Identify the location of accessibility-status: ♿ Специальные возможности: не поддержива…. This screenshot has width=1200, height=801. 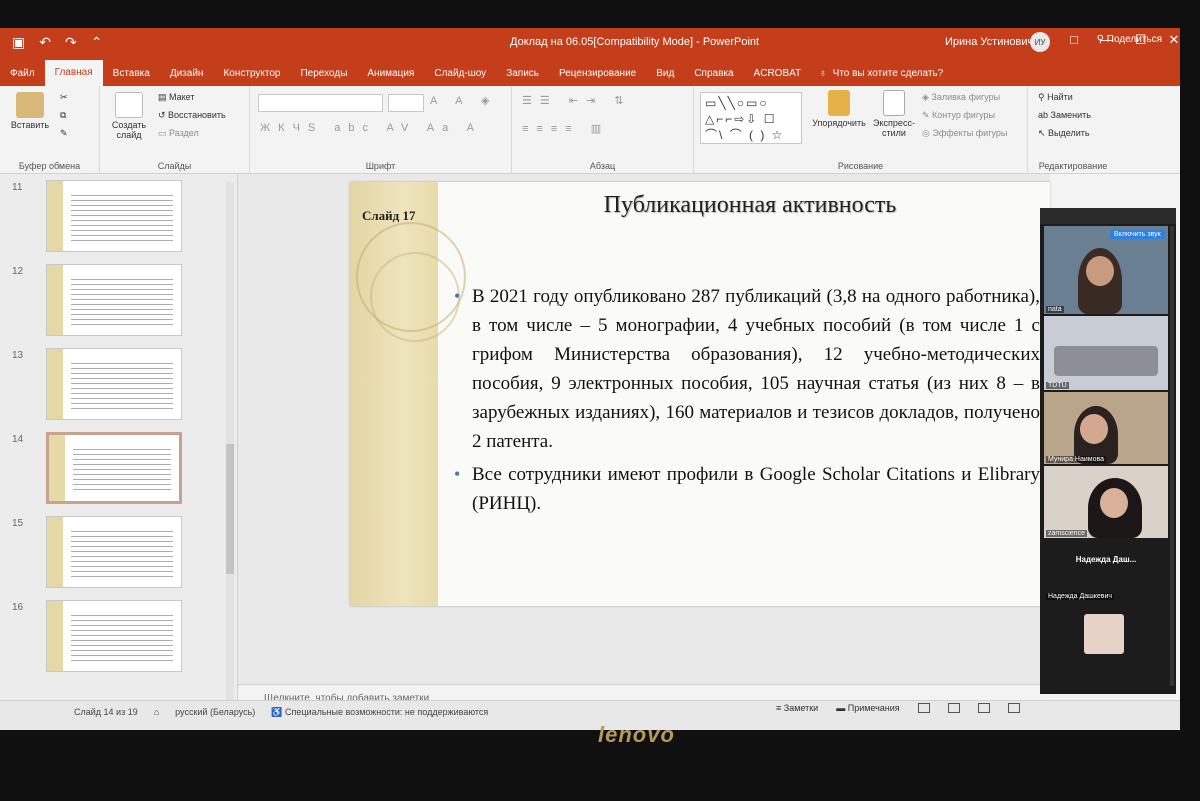
(379, 712).